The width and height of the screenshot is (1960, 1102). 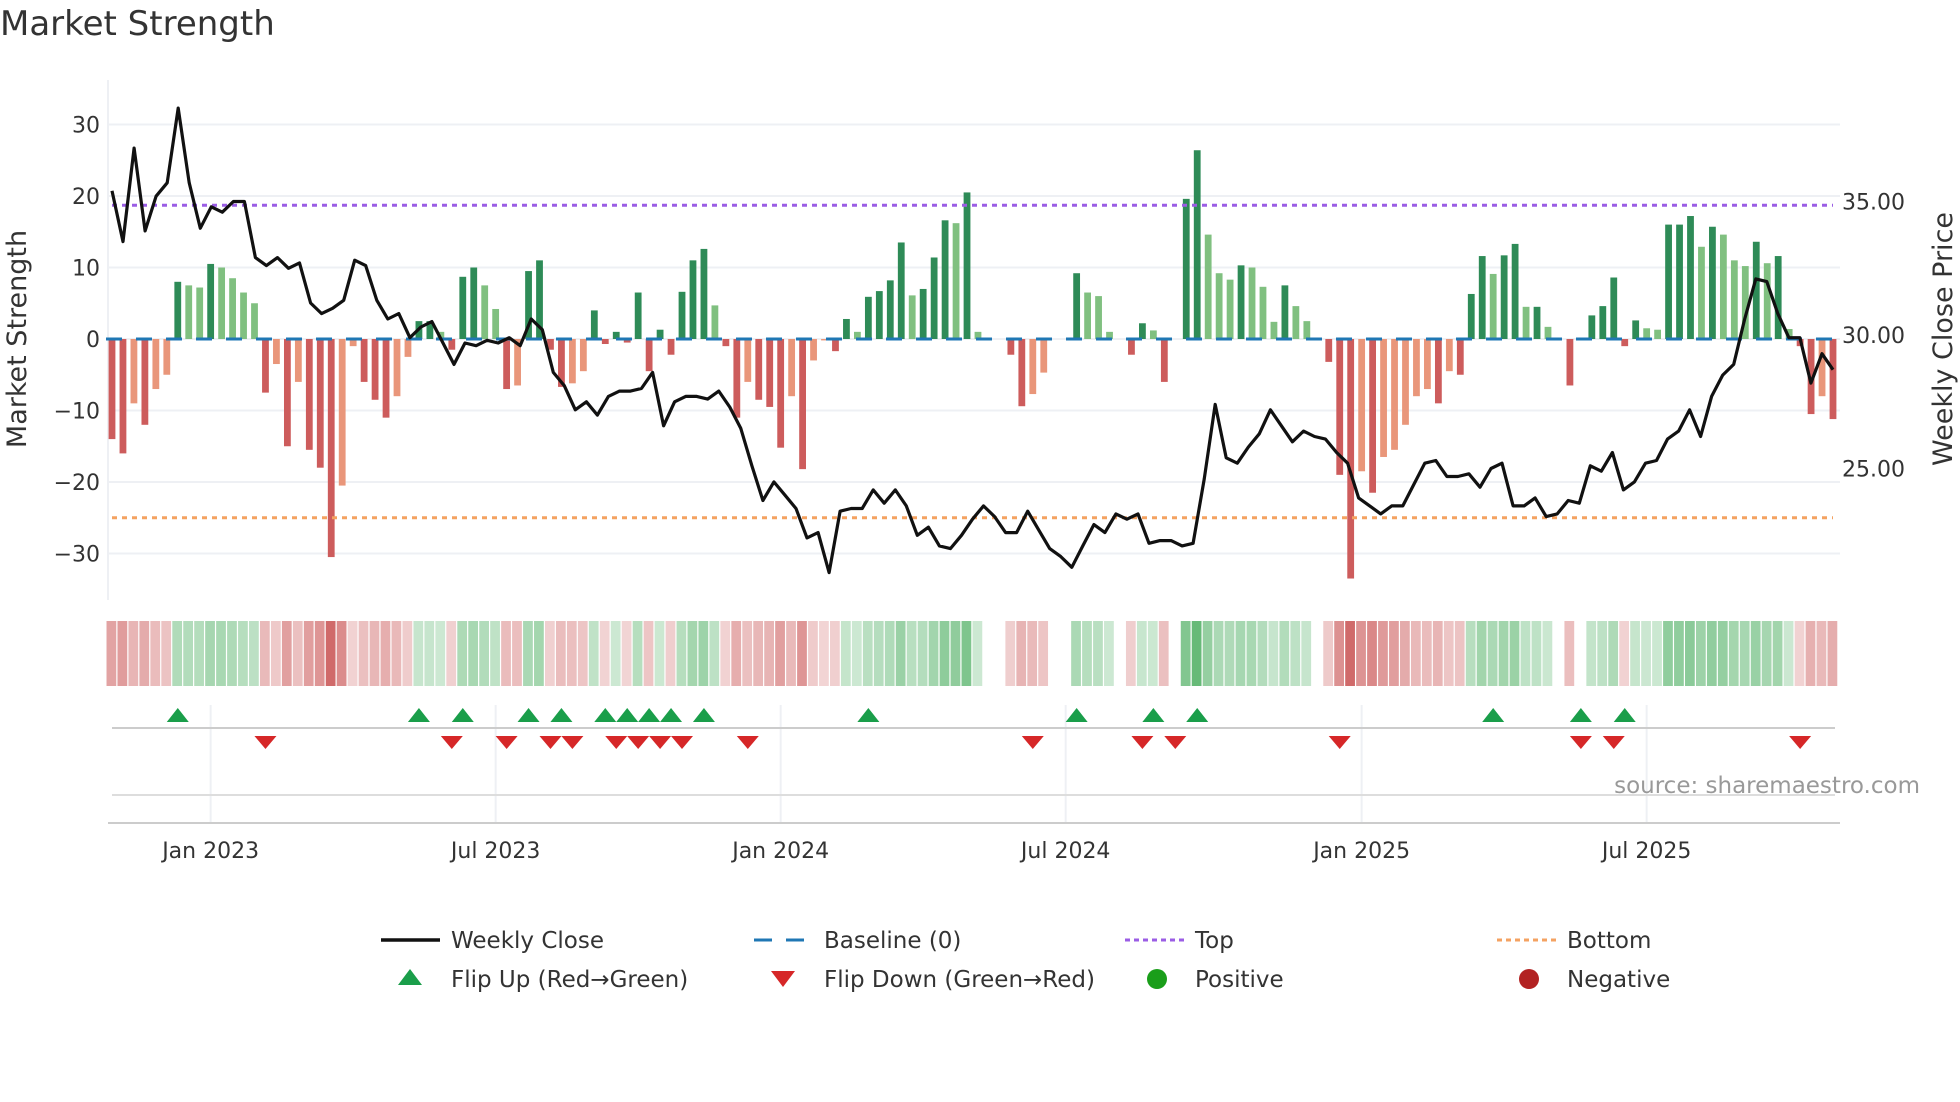 I want to click on y-tick-label: 30, so click(x=86, y=126).